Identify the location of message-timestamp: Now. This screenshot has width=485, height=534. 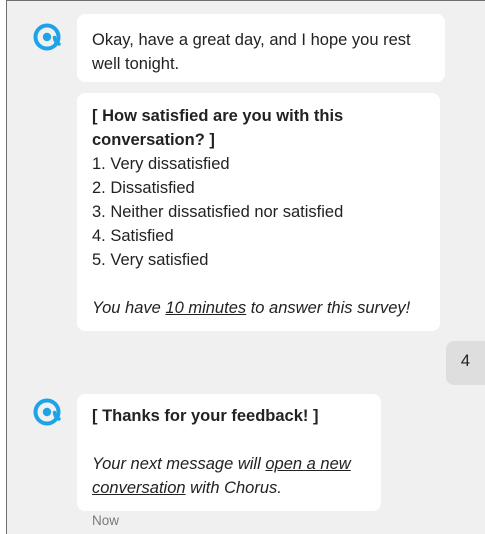
(106, 520).